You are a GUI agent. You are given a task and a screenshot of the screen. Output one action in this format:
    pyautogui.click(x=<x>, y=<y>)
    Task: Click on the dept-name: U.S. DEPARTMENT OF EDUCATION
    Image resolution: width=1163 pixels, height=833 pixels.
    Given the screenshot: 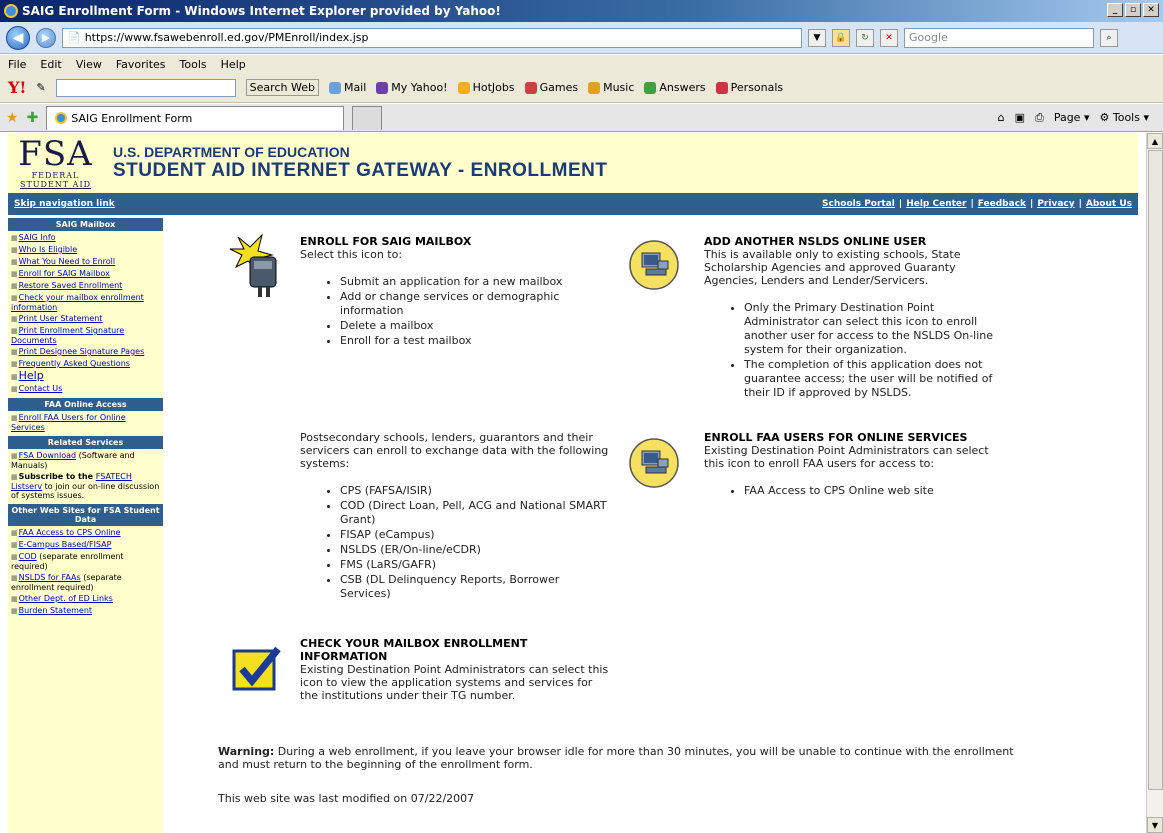 What is the action you would take?
    pyautogui.click(x=231, y=152)
    